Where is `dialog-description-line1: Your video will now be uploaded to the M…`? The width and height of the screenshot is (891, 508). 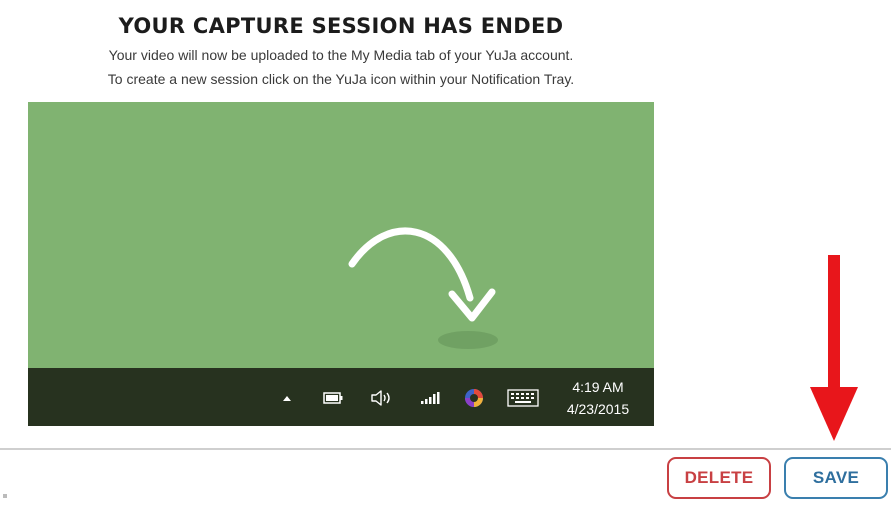
dialog-description-line1: Your video will now be uploaded to the M… is located at coordinates (341, 55).